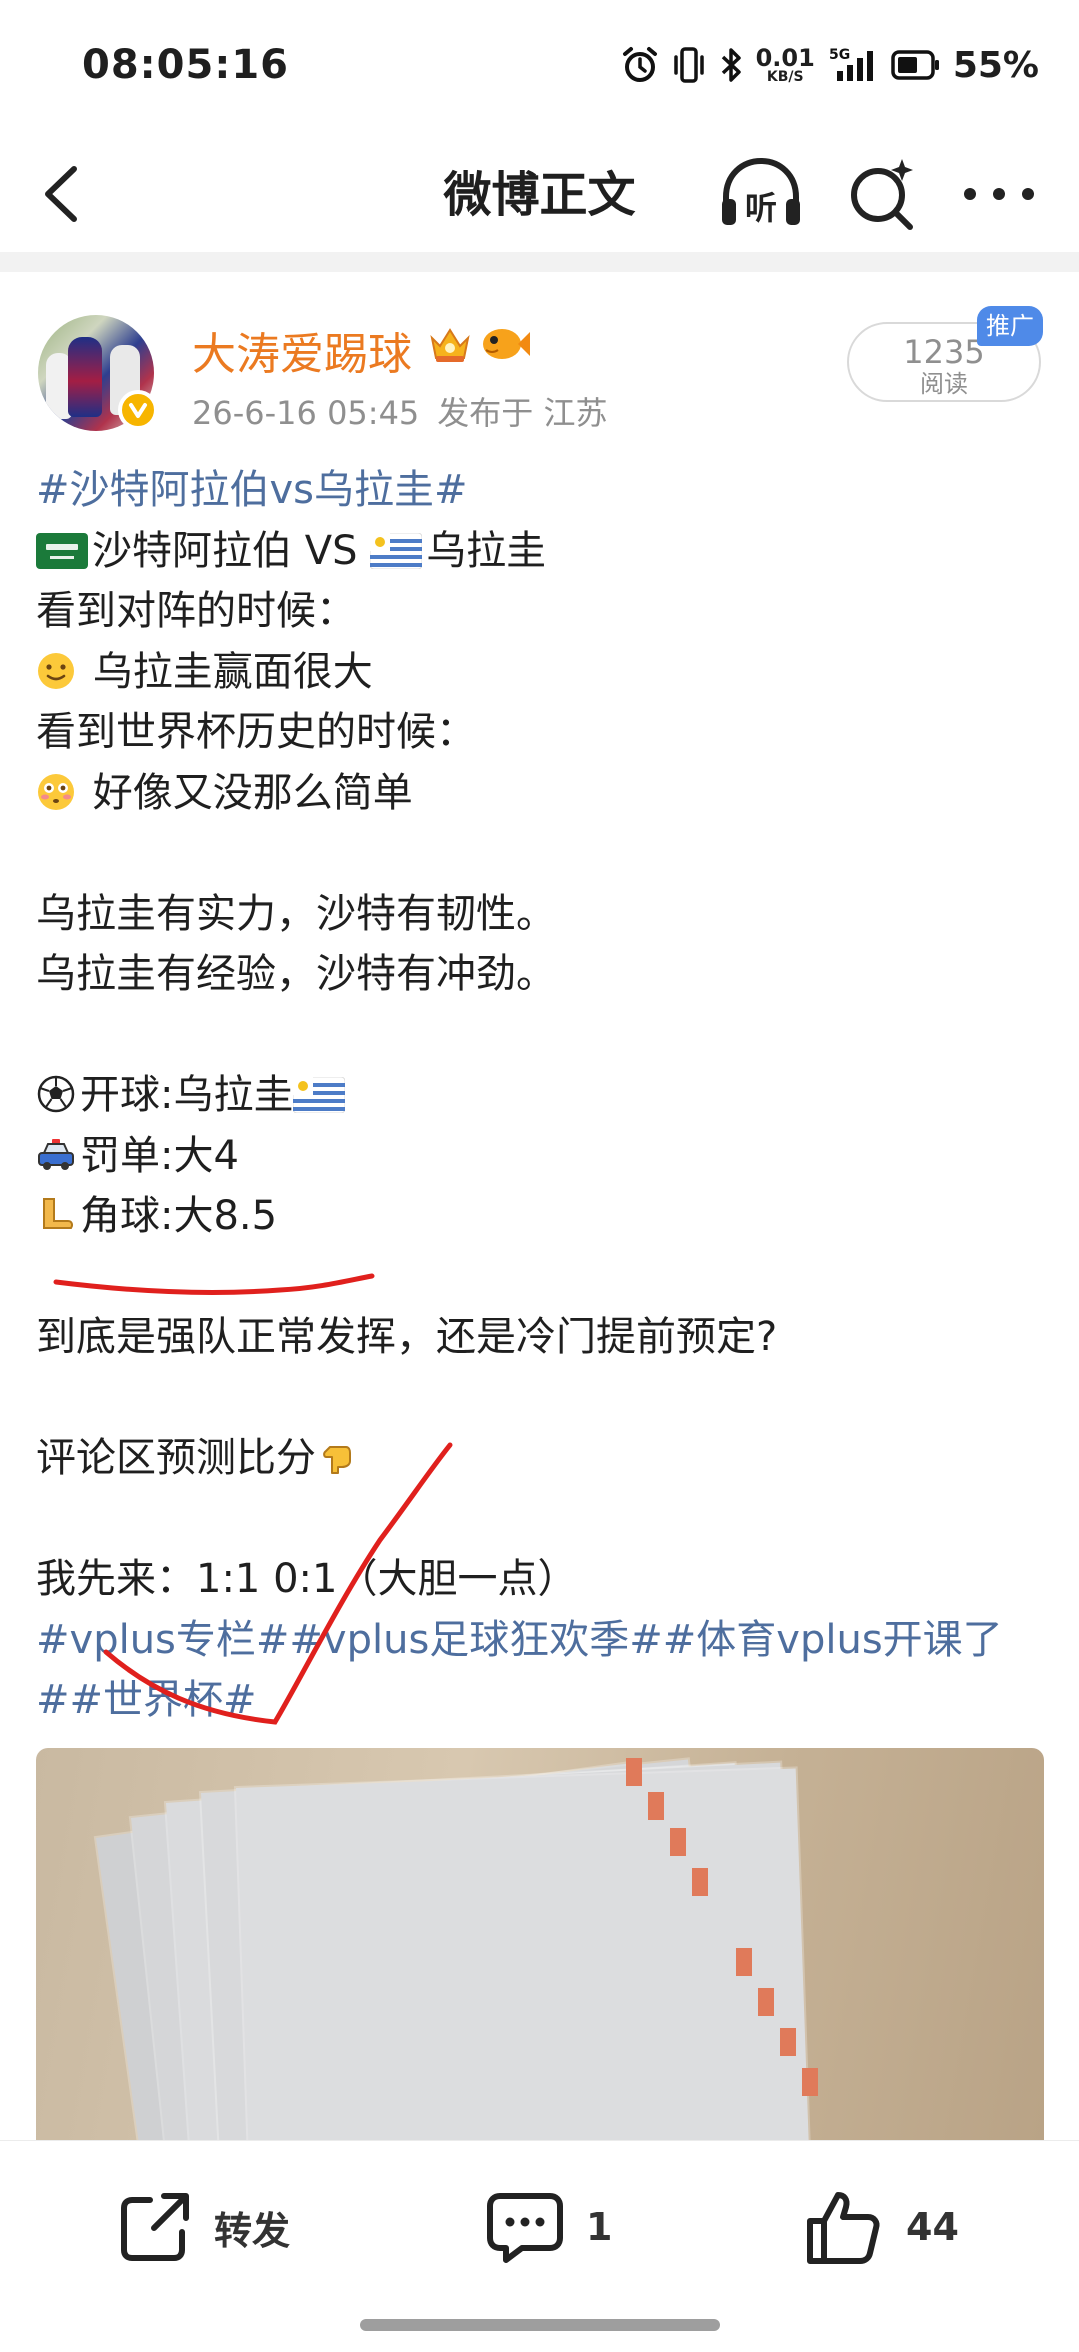 This screenshot has height=2352, width=1079. I want to click on net-speed-value: 0.01, so click(785, 58).